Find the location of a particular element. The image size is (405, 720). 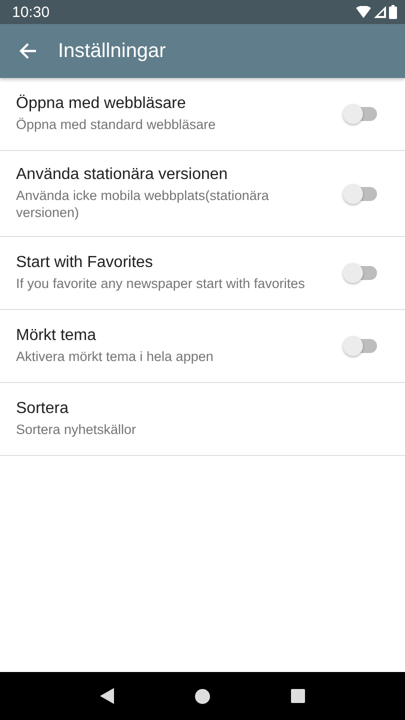

status-time: 10:30 is located at coordinates (31, 12).